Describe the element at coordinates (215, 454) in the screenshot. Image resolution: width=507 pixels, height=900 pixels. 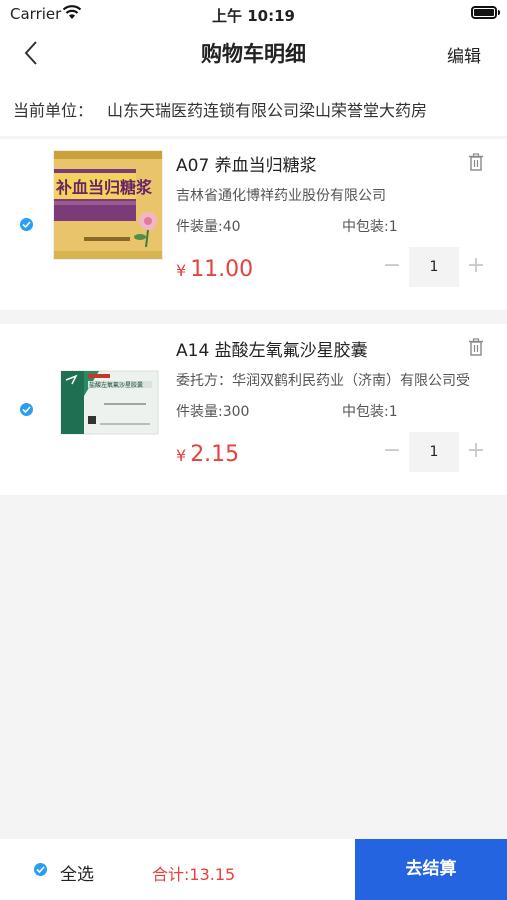
I see `price-value: 2.15` at that location.